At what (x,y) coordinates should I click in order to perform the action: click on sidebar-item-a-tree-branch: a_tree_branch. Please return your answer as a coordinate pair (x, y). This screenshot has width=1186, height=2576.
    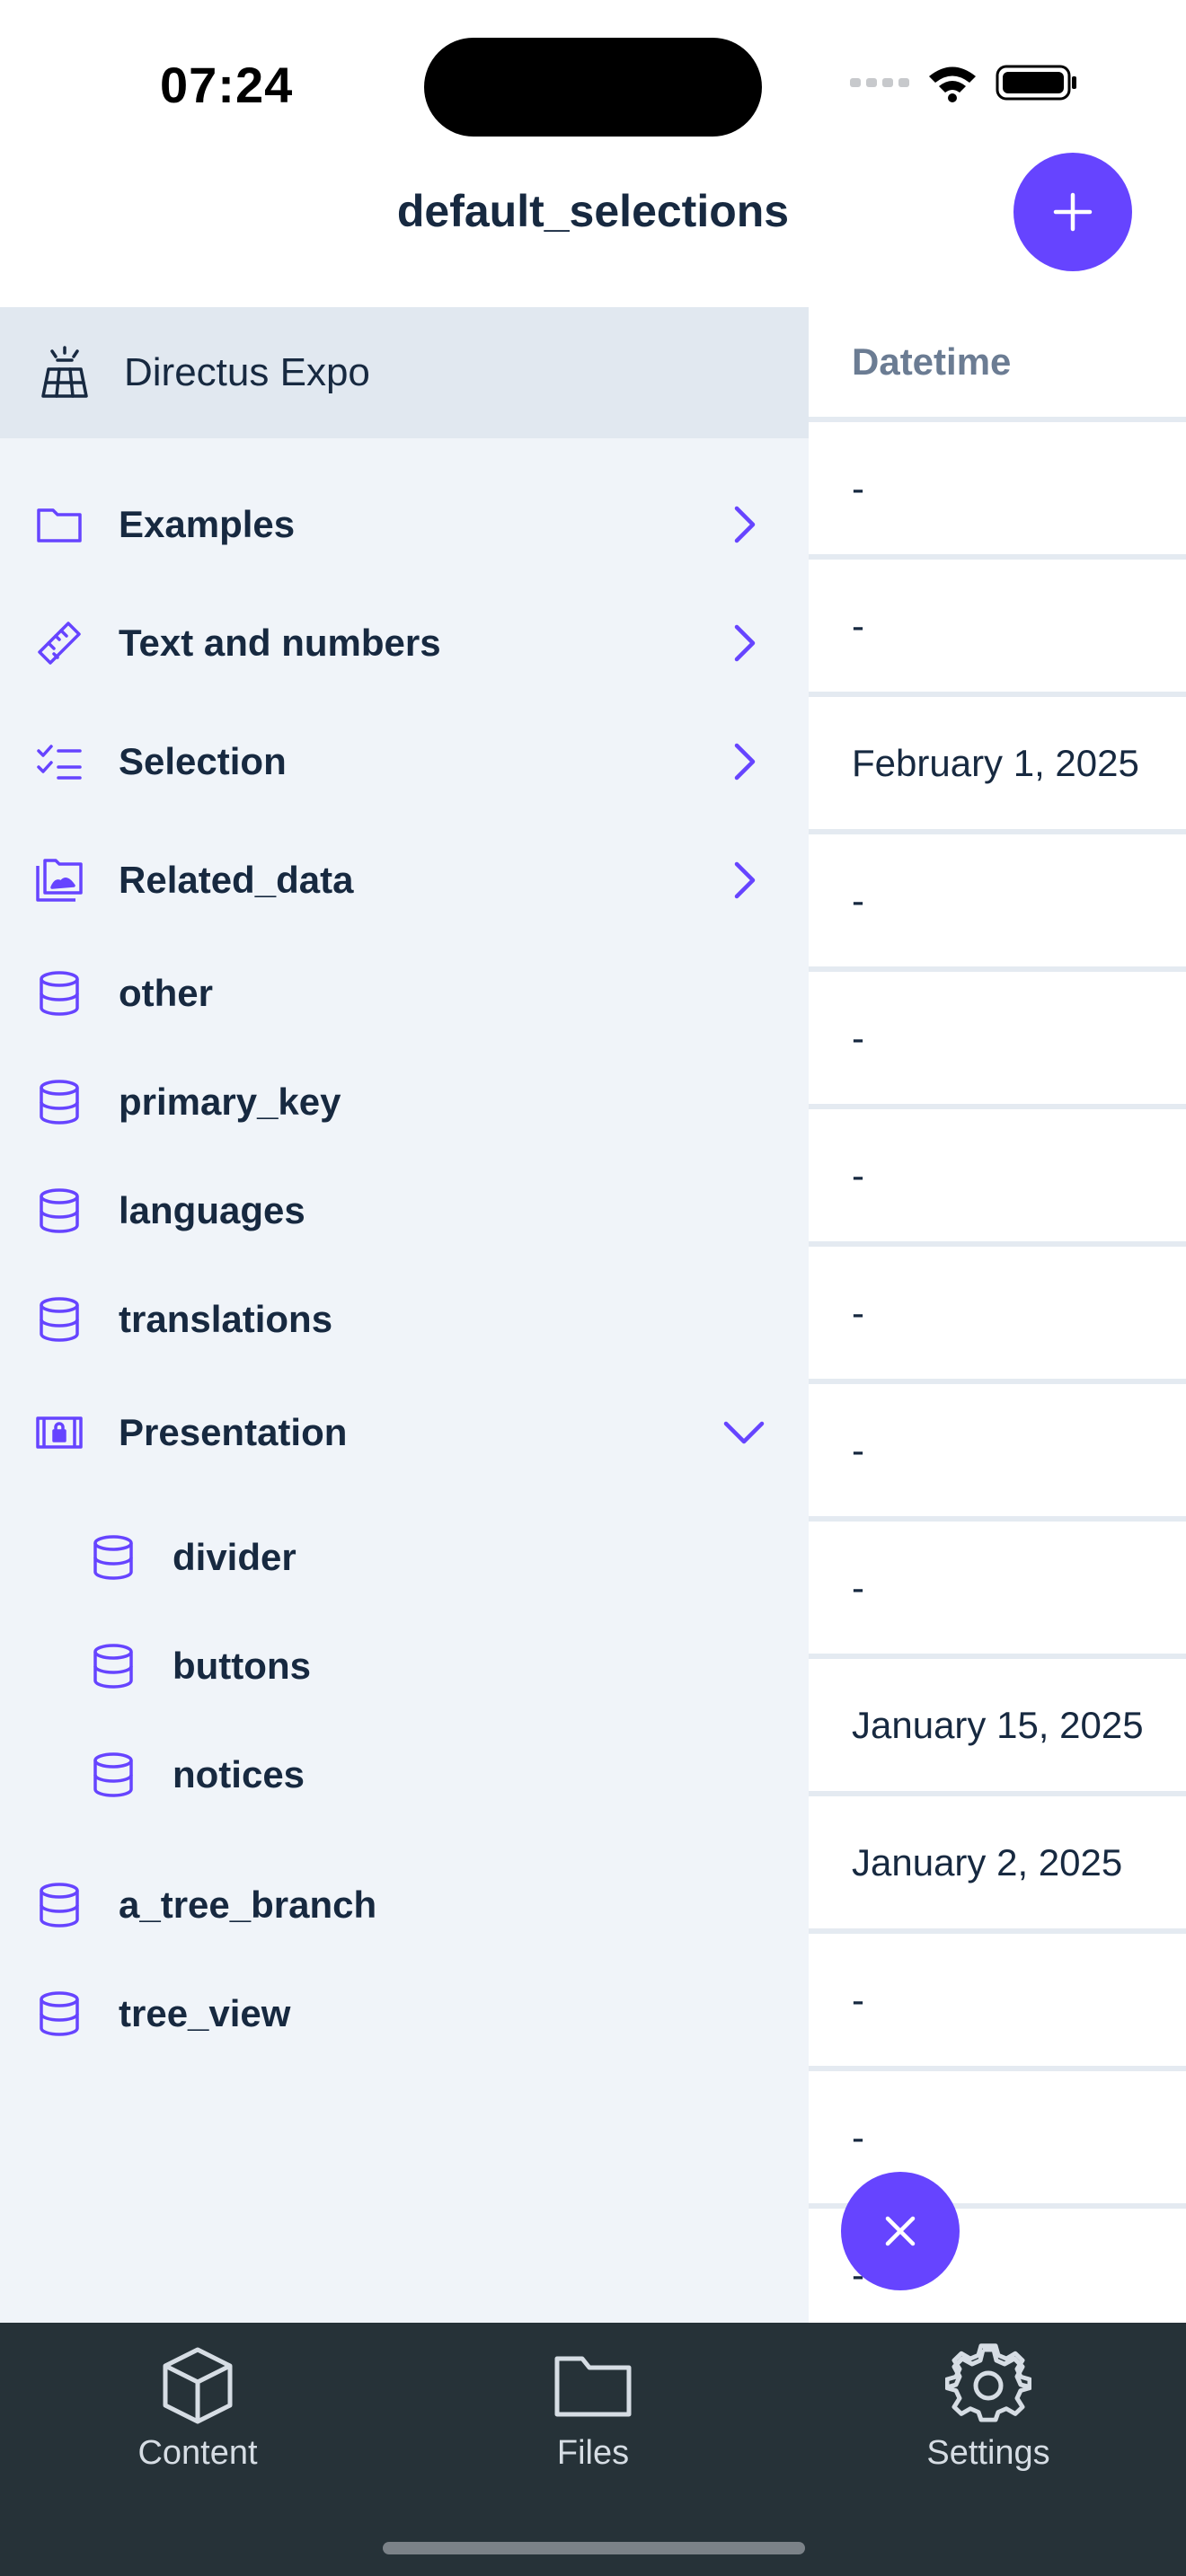
    Looking at the image, I should click on (404, 1905).